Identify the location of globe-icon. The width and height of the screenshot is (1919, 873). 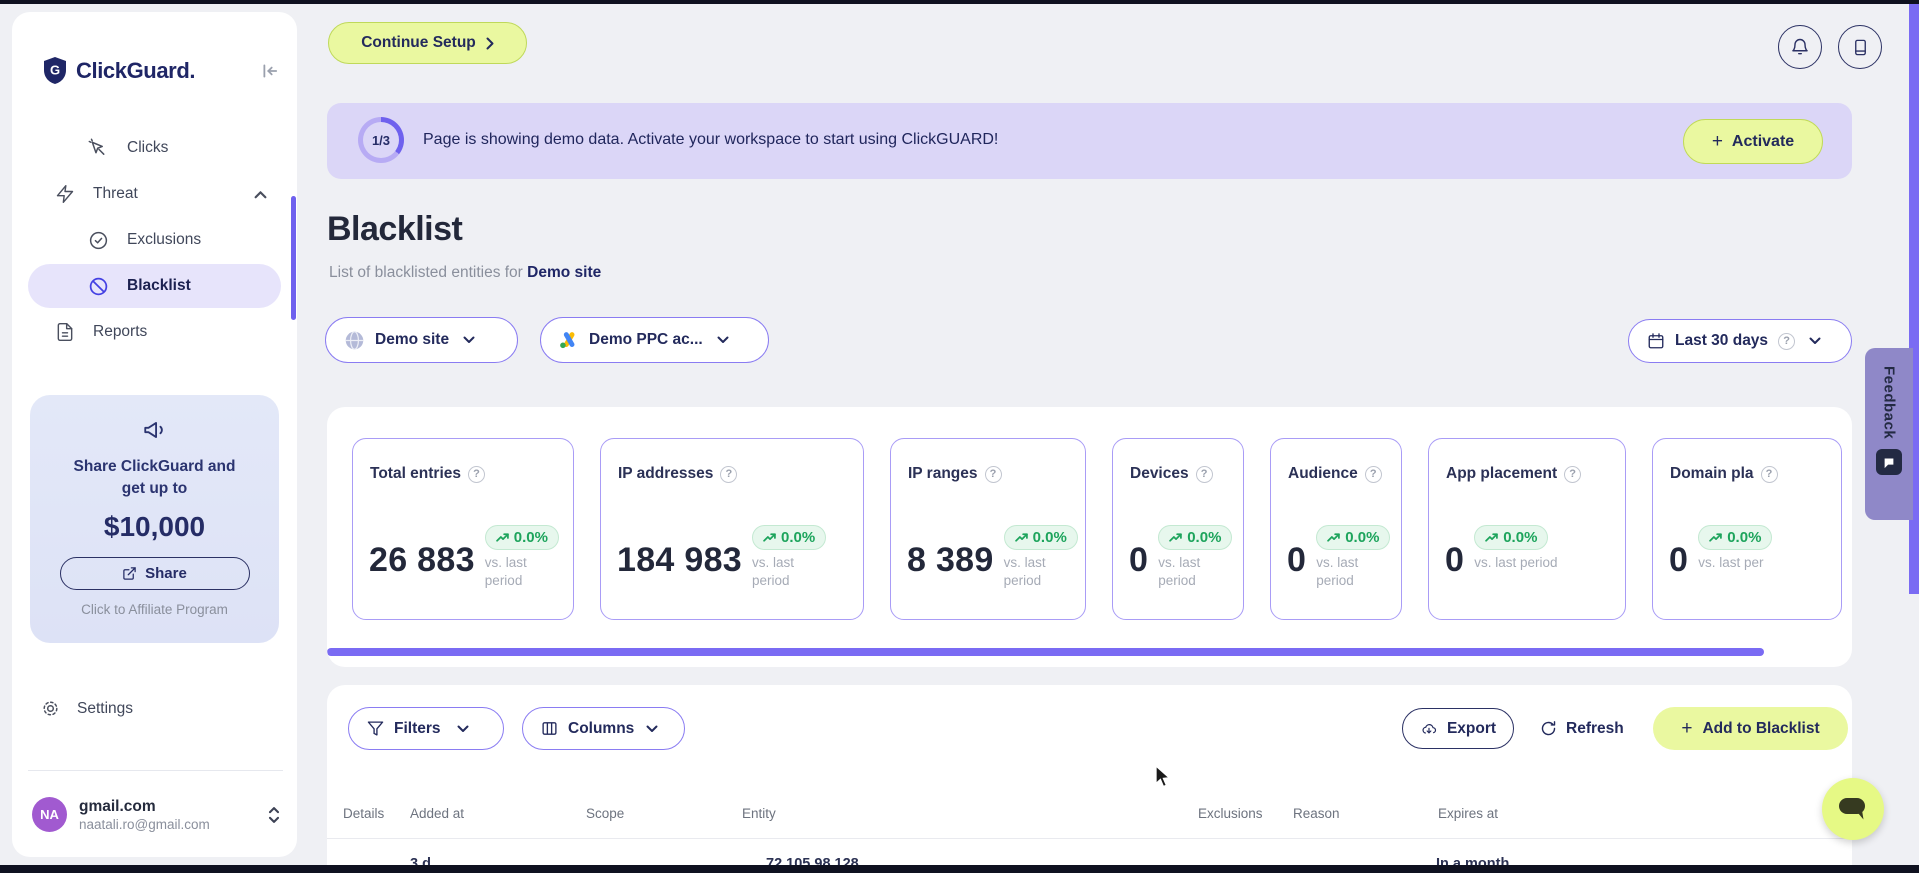
(354, 340).